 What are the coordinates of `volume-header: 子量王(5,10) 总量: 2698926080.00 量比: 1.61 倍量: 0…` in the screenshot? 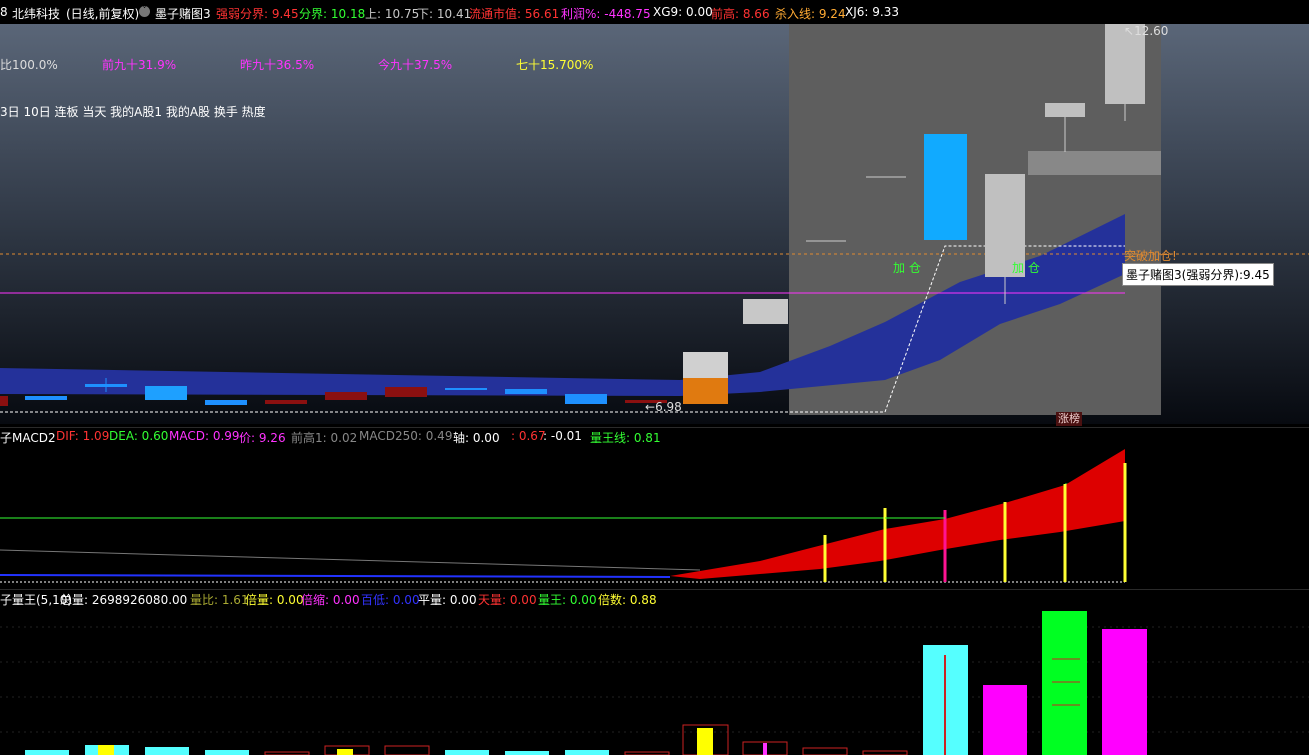 It's located at (654, 599).